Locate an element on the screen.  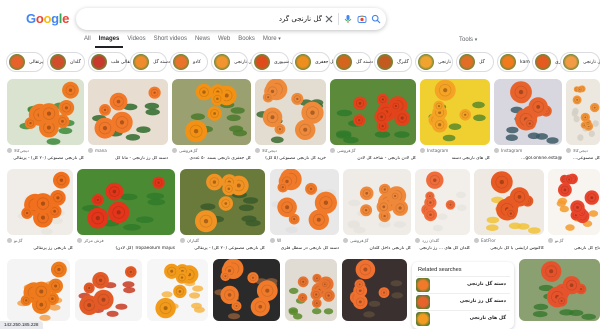
tab-short-videos: Short videos is located at coordinates (170, 42).